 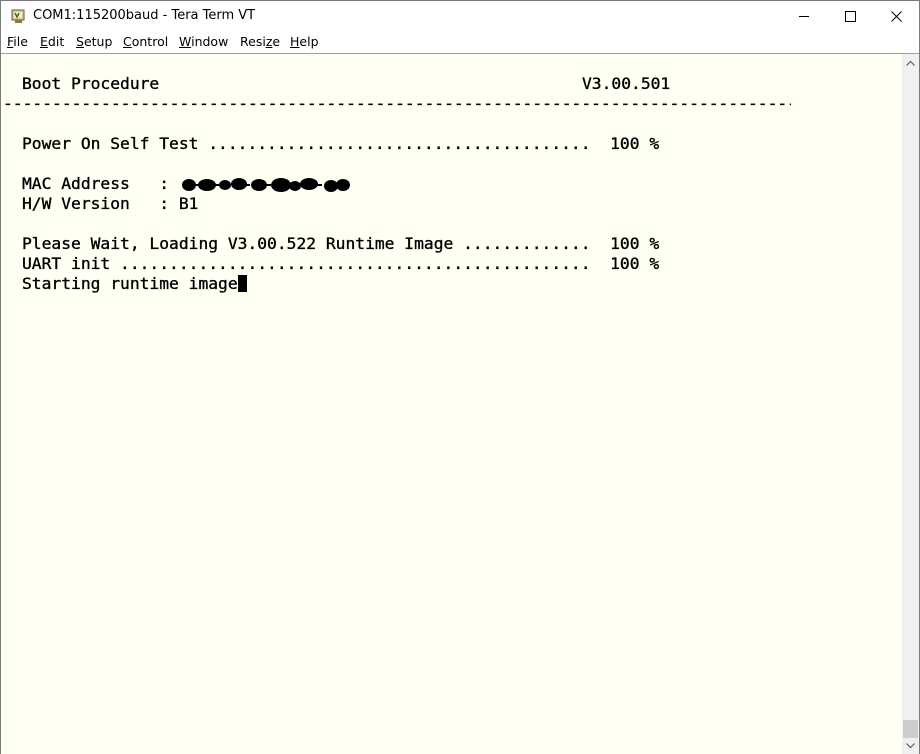 I want to click on menu-file-rest: ile, so click(x=20, y=41).